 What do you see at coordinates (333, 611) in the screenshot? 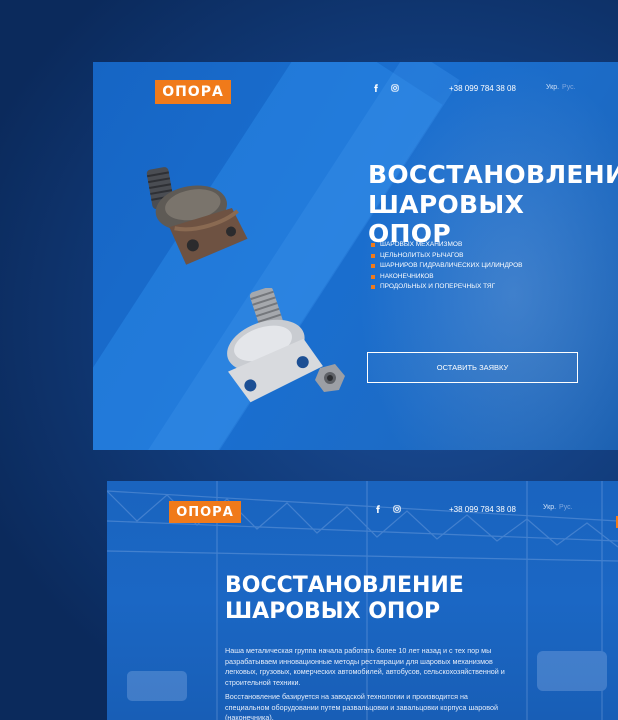
I see `title-line: ШАРОВЫХ ОПОР` at bounding box center [333, 611].